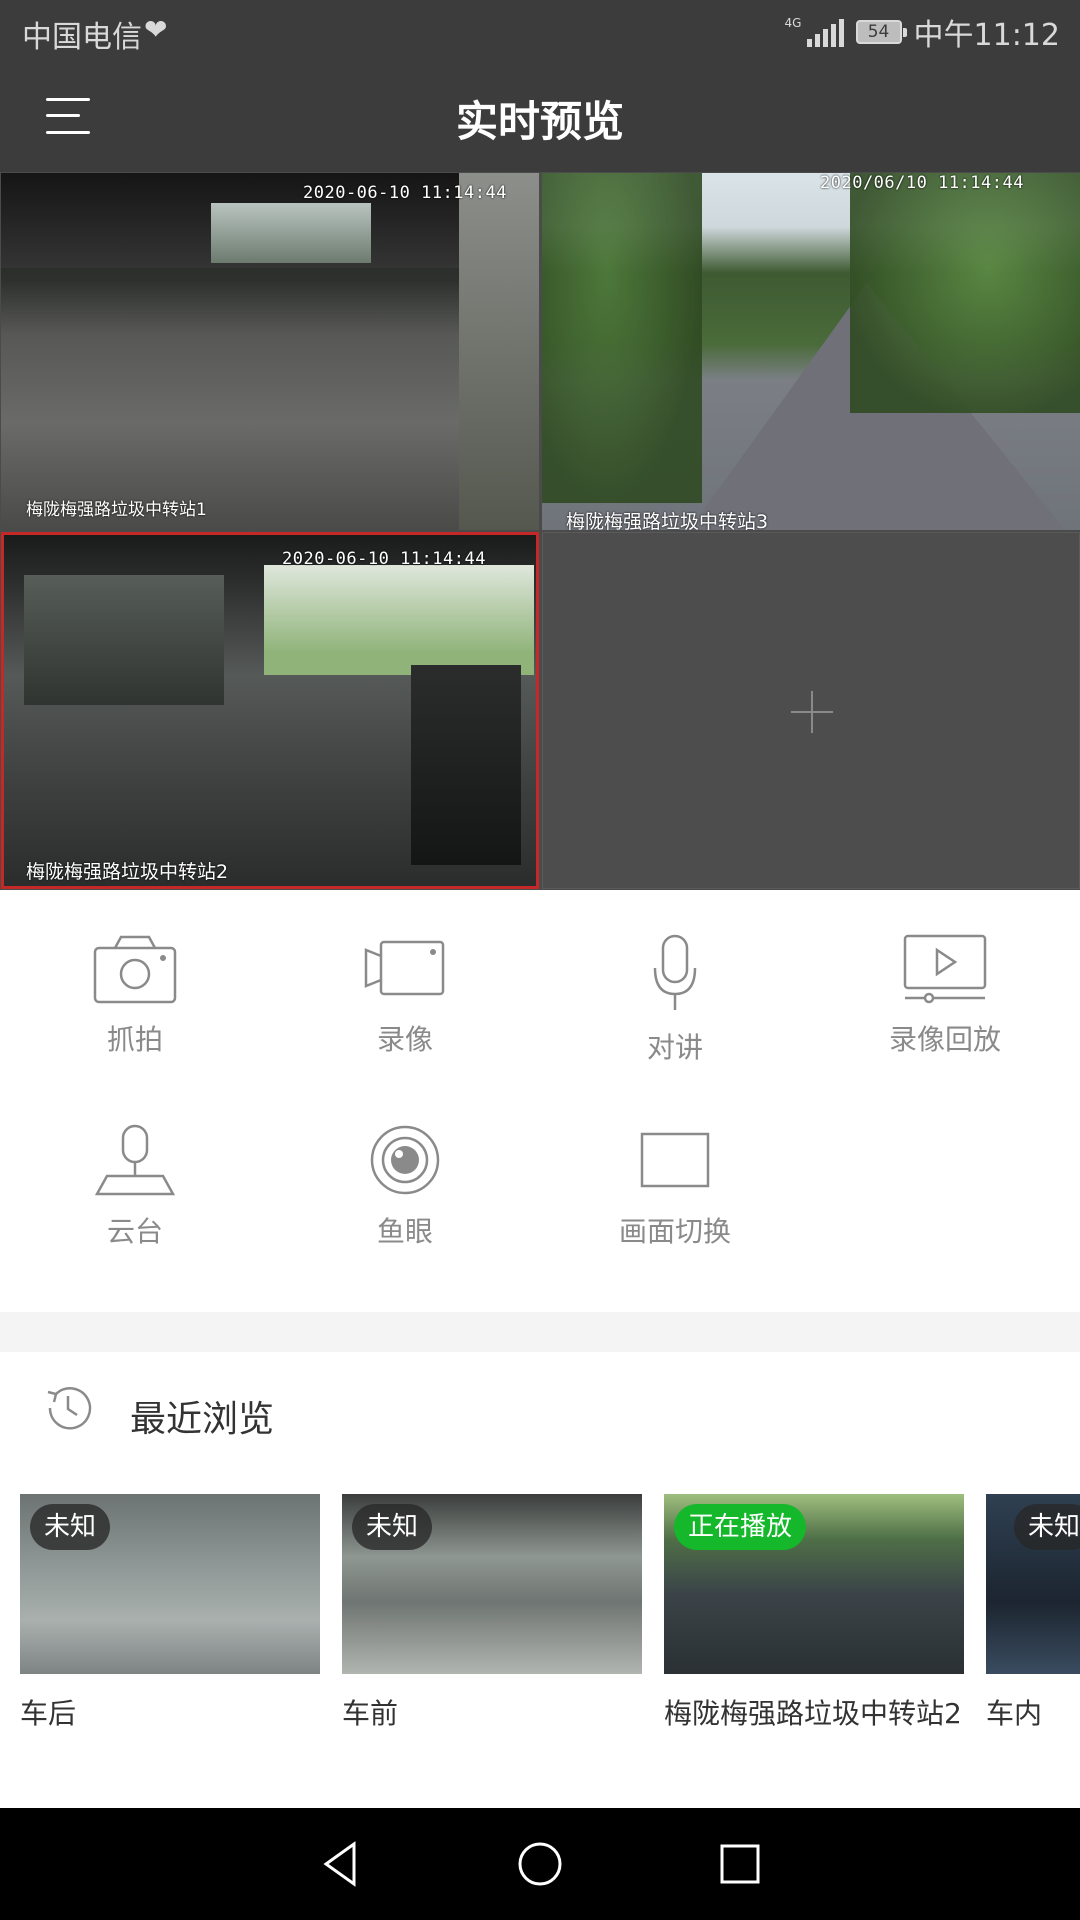 This screenshot has width=1080, height=1920. I want to click on status-right: 4G 54 中午11:12, so click(922, 32).